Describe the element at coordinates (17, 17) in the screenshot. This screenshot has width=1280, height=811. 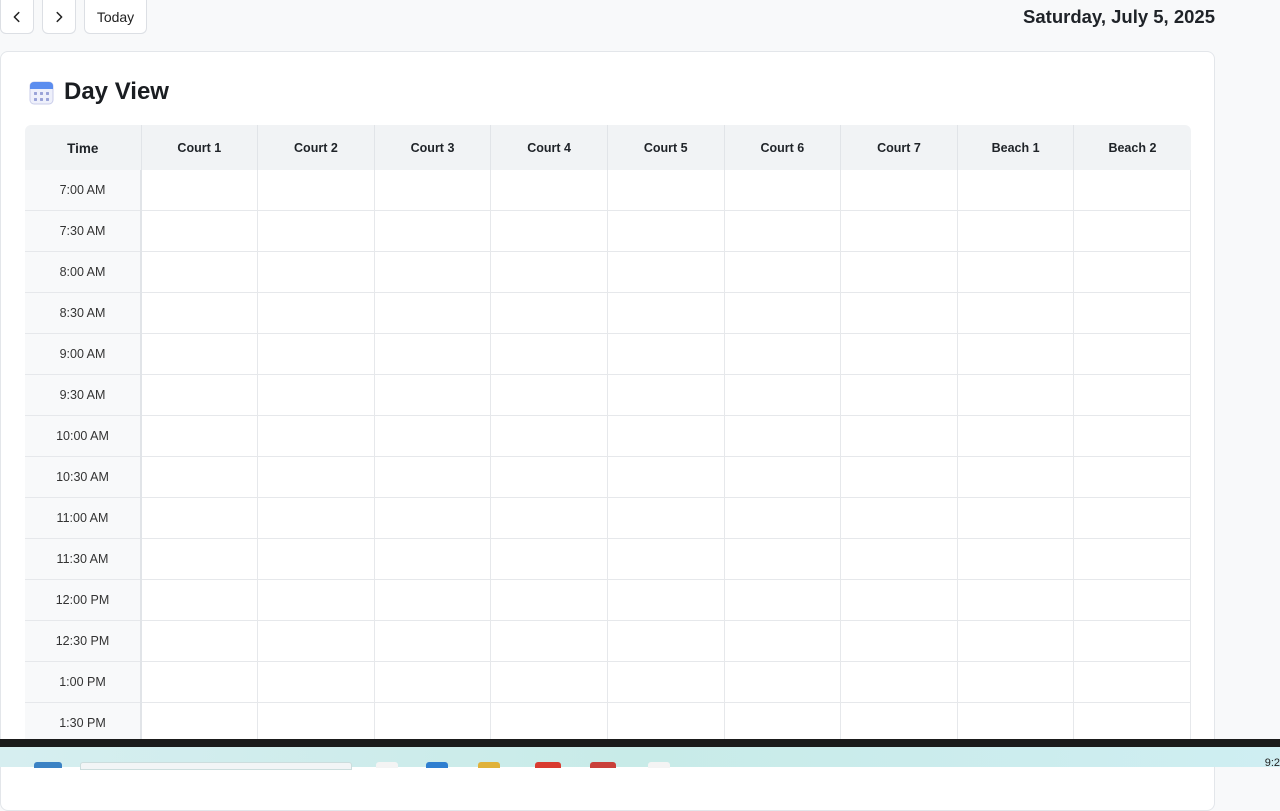
I see `previous-day-button` at that location.